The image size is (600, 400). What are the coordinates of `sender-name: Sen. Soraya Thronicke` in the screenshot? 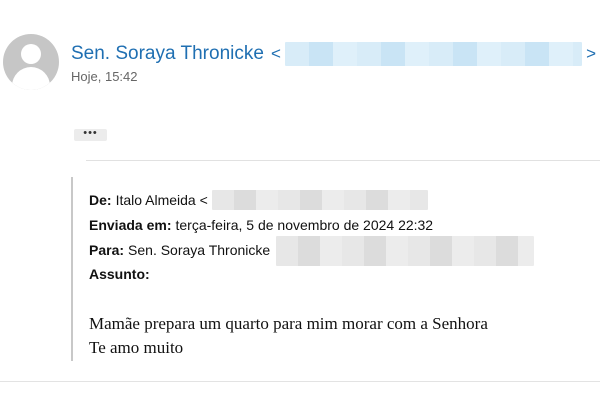 It's located at (167, 54).